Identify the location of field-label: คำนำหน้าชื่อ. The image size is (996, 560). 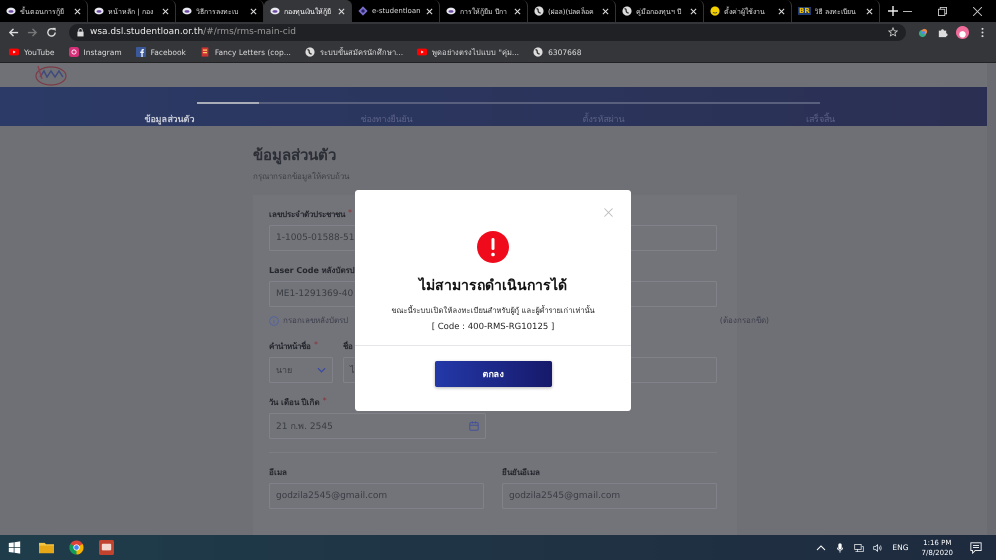
(290, 346).